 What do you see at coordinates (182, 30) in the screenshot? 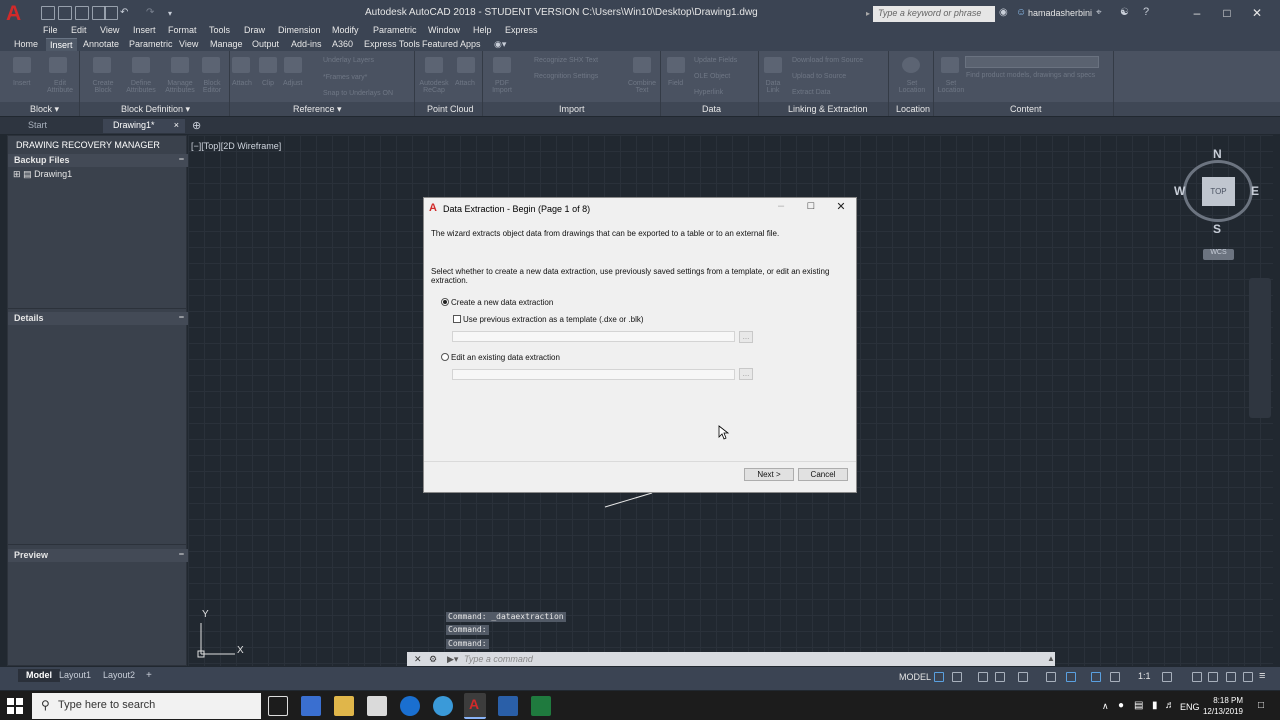
I see `menu-format: Format` at bounding box center [182, 30].